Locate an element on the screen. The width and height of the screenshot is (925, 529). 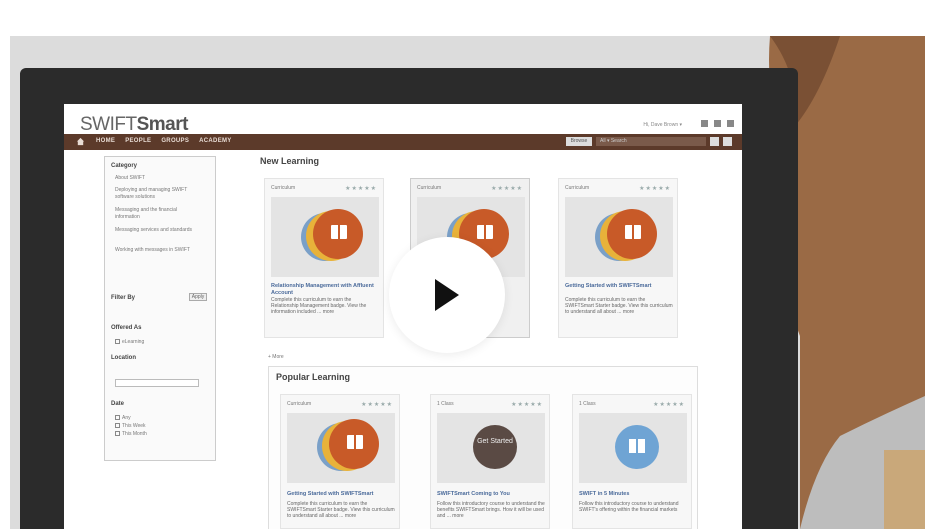
search-input: All ▾ Search is located at coordinates (651, 141).